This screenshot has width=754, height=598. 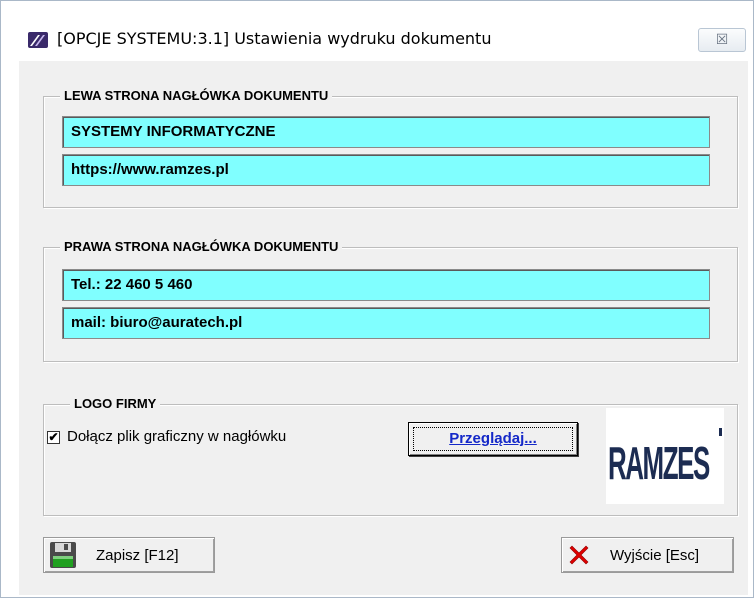 I want to click on attach-logo-checkbox: ✔, so click(x=53, y=437).